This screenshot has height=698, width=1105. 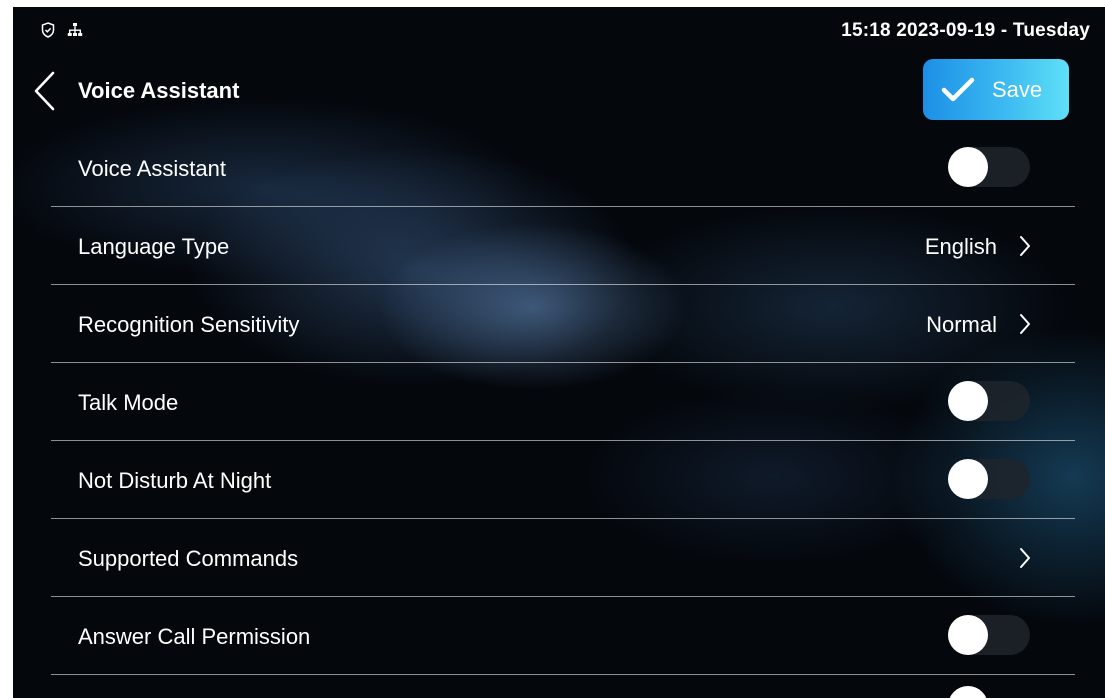 I want to click on setting-row-talk-mode: Talk Mode, so click(x=563, y=402).